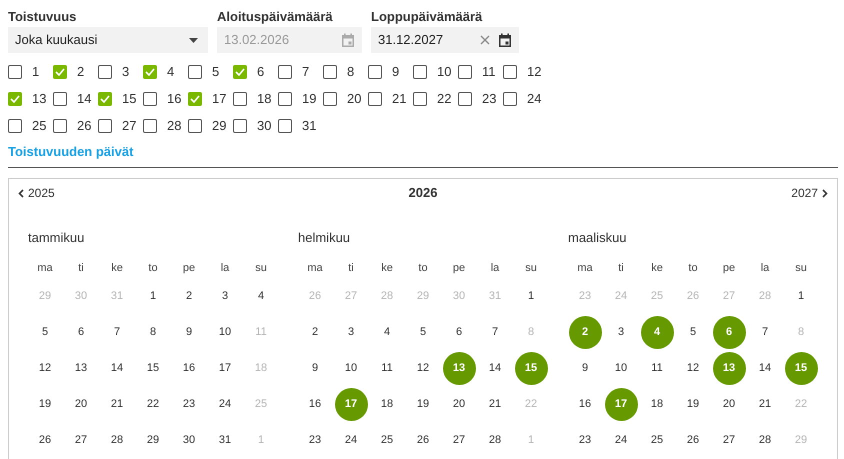 This screenshot has width=844, height=459. I want to click on calendar-day: 22, so click(153, 404).